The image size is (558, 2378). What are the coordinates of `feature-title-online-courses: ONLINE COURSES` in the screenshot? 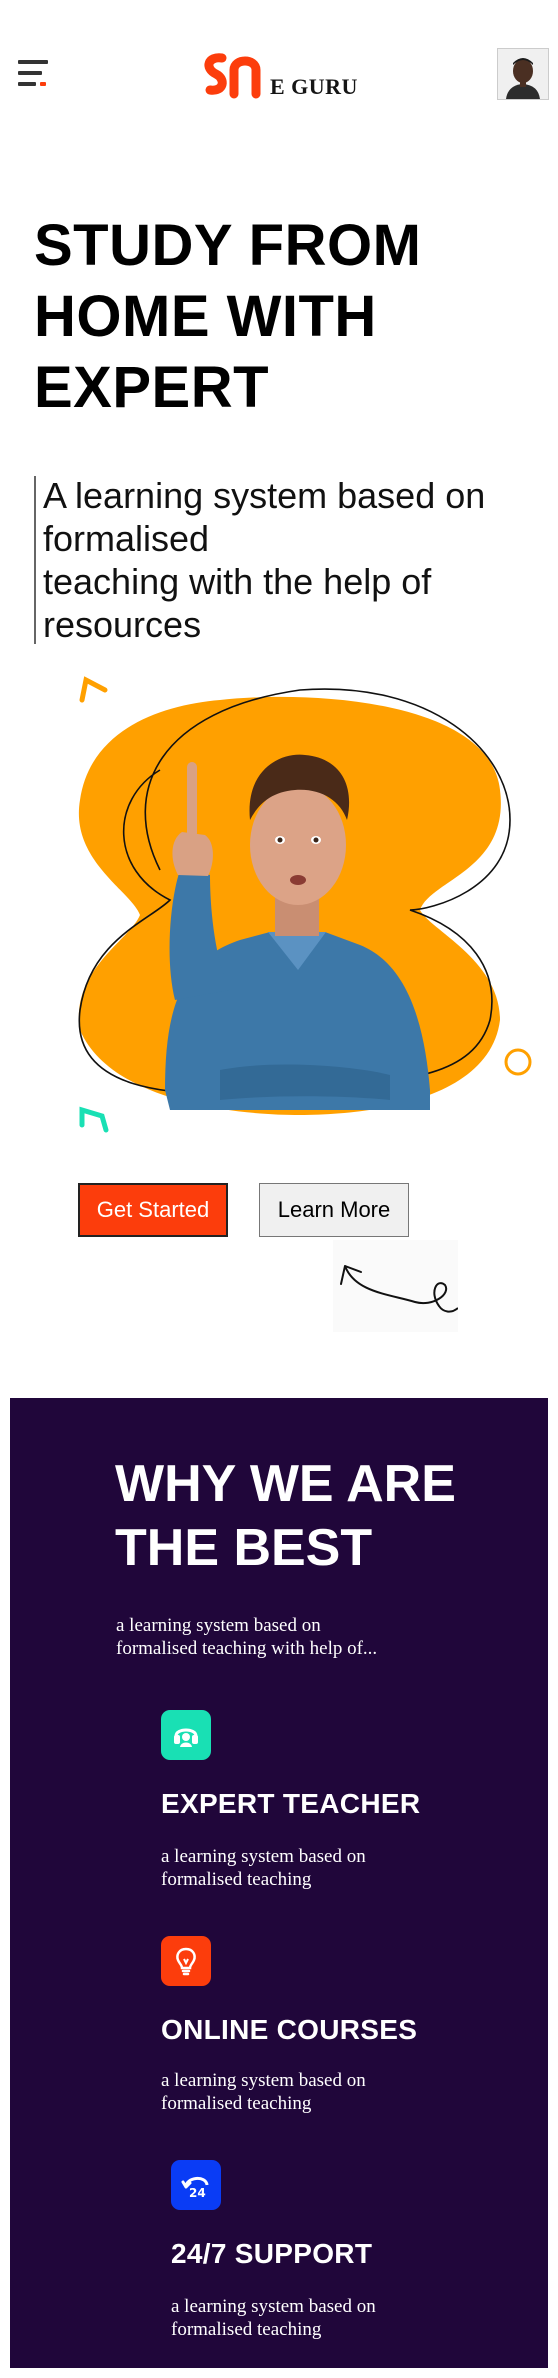 It's located at (289, 2029).